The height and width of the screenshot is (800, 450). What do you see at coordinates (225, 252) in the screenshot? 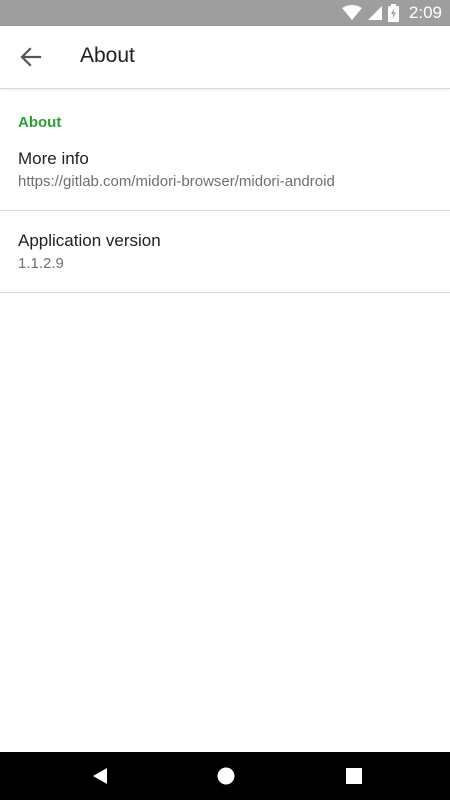
I see `pref-item-application-version: Application version 1.1.2.9` at bounding box center [225, 252].